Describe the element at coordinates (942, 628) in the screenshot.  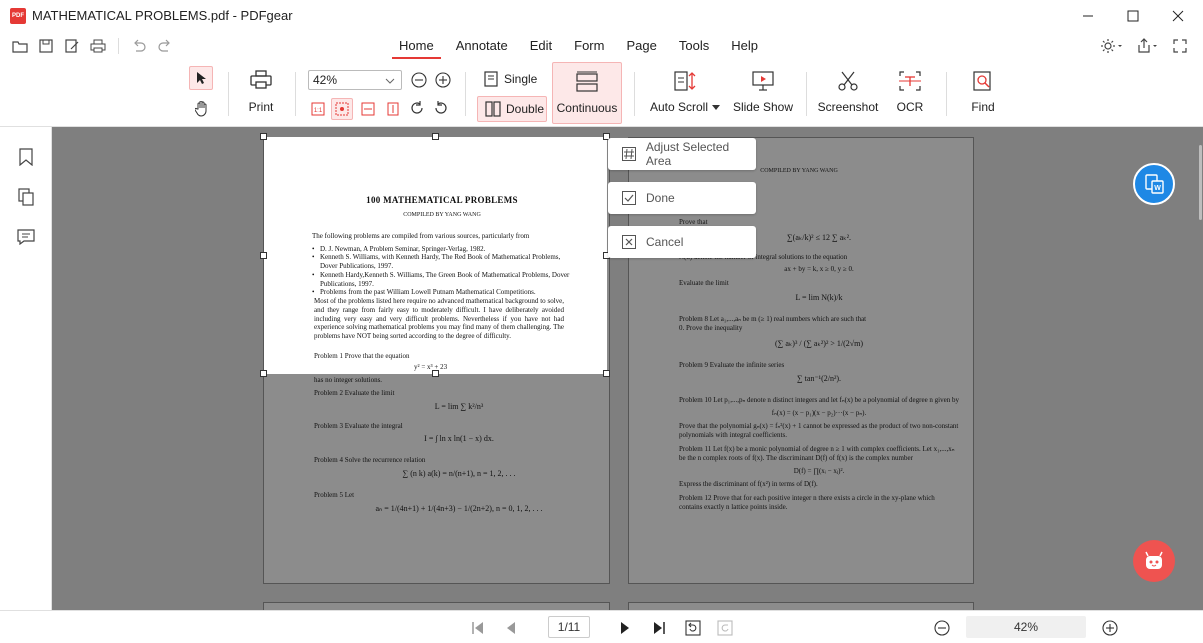
I see `status-zoom-out-button` at that location.